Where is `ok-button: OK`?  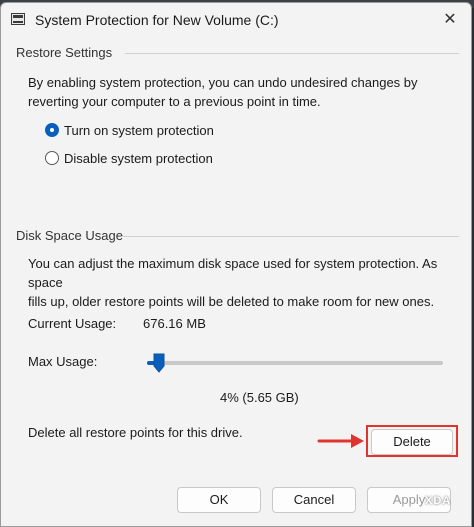
ok-button: OK is located at coordinates (219, 500).